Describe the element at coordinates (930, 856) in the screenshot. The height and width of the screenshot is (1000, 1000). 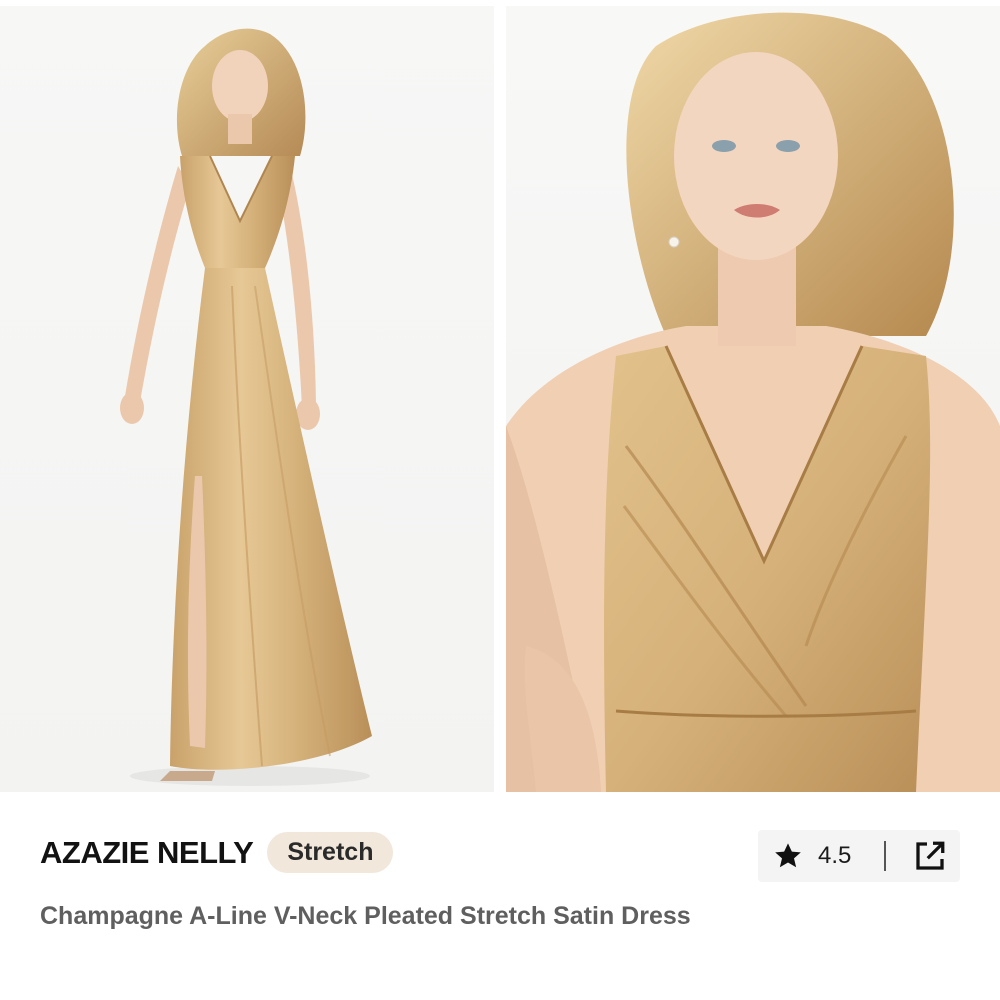
I see `external-link-icon` at that location.